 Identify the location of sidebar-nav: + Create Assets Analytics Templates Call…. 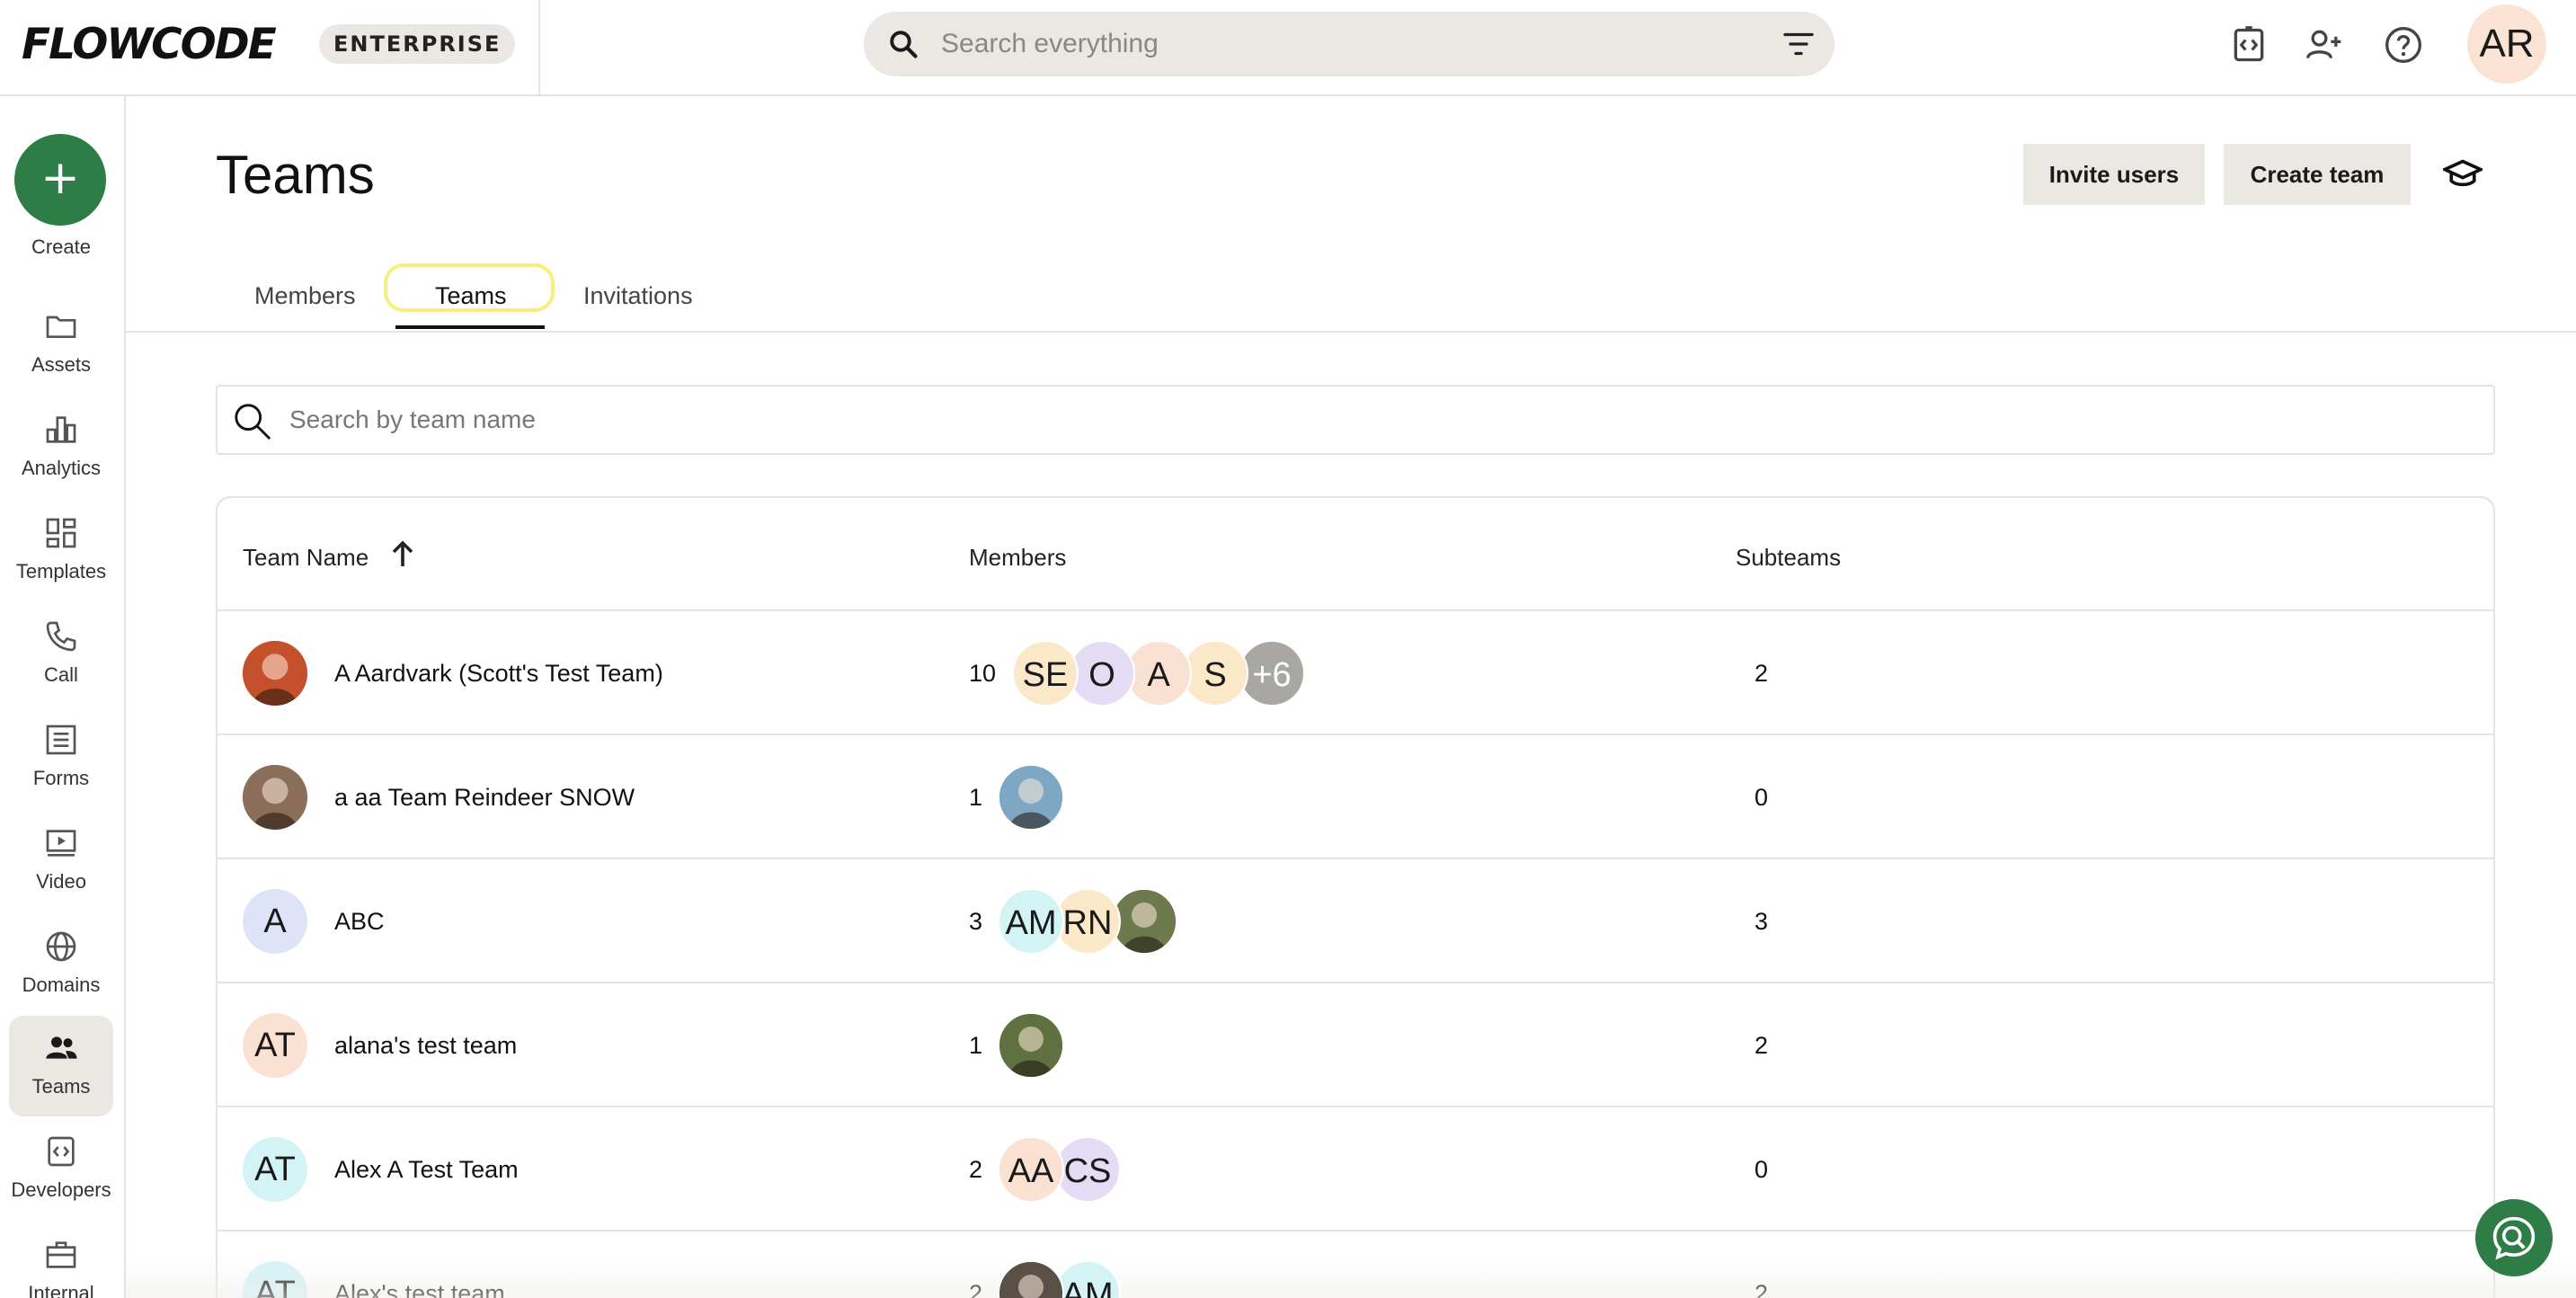
(63, 697).